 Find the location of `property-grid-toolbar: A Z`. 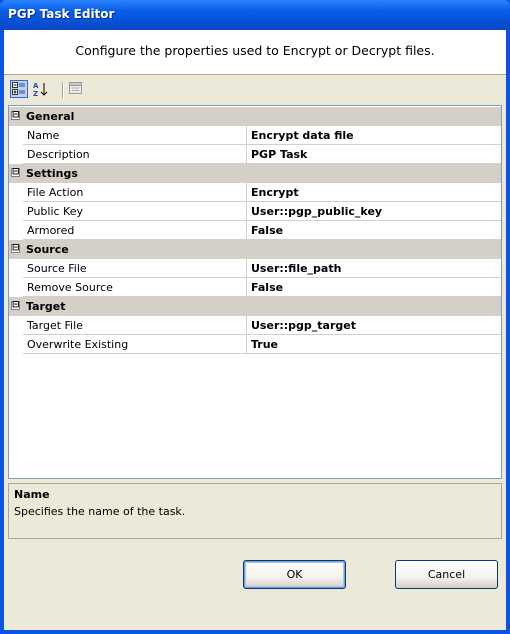

property-grid-toolbar: A Z is located at coordinates (255, 90).